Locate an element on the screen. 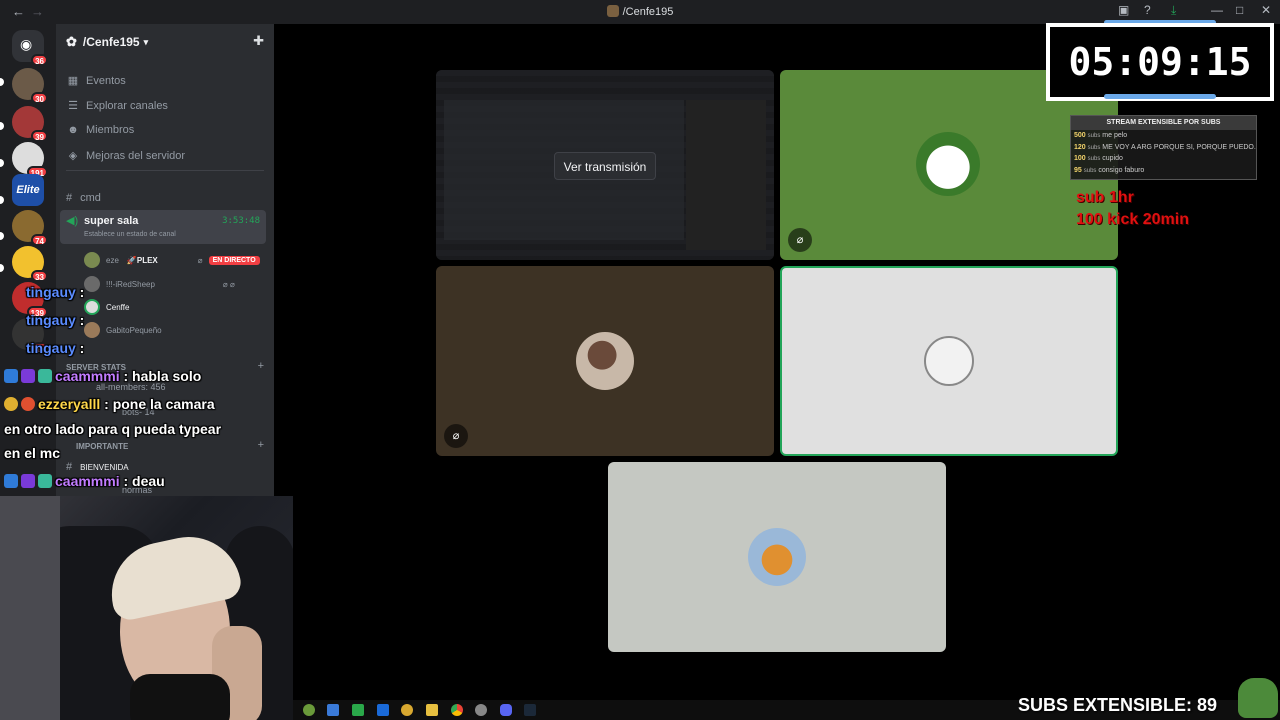 The image size is (1280, 720). subs-goal: cupido is located at coordinates (1112, 158).